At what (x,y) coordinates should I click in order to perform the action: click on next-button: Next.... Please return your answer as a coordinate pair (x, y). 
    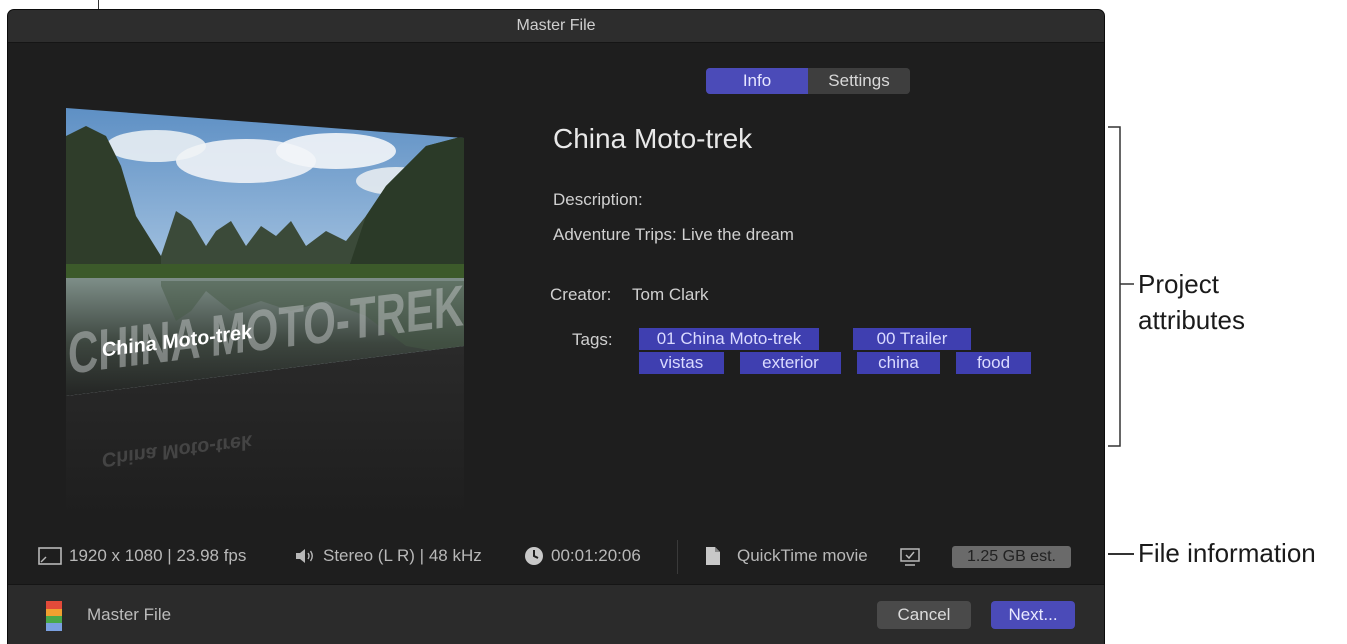
    Looking at the image, I should click on (1033, 615).